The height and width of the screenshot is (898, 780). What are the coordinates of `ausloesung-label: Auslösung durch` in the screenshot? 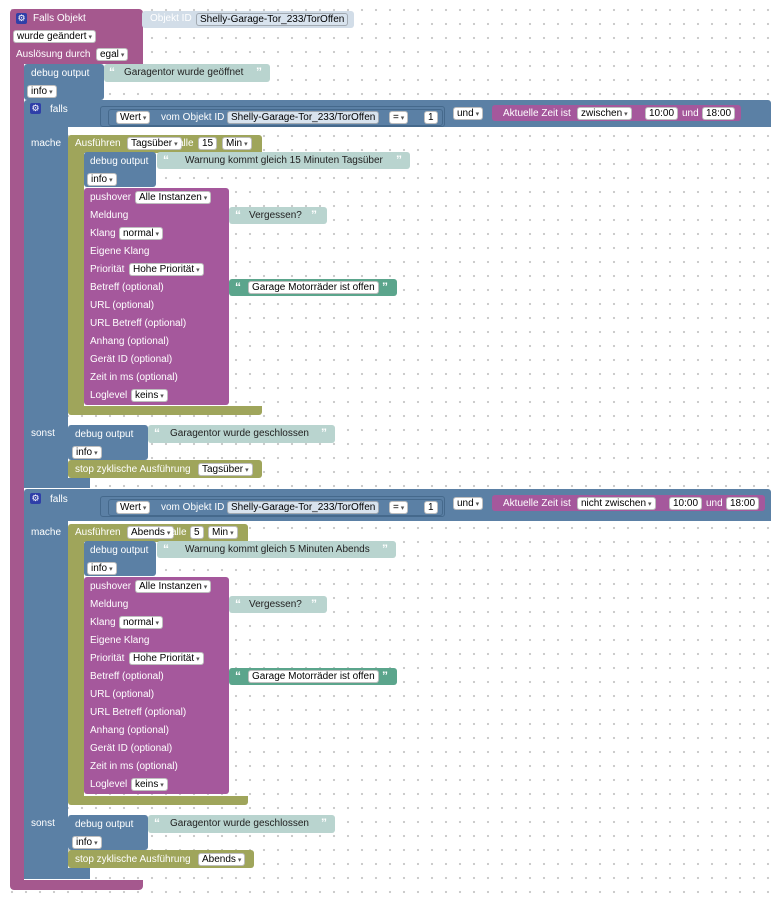 It's located at (53, 54).